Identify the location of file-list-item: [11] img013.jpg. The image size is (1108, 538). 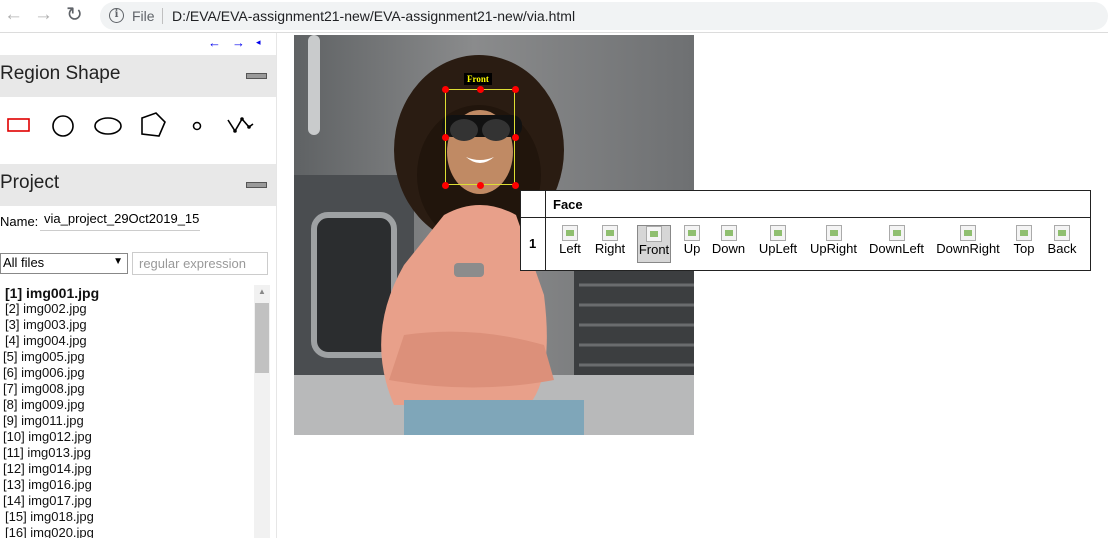
(127, 453).